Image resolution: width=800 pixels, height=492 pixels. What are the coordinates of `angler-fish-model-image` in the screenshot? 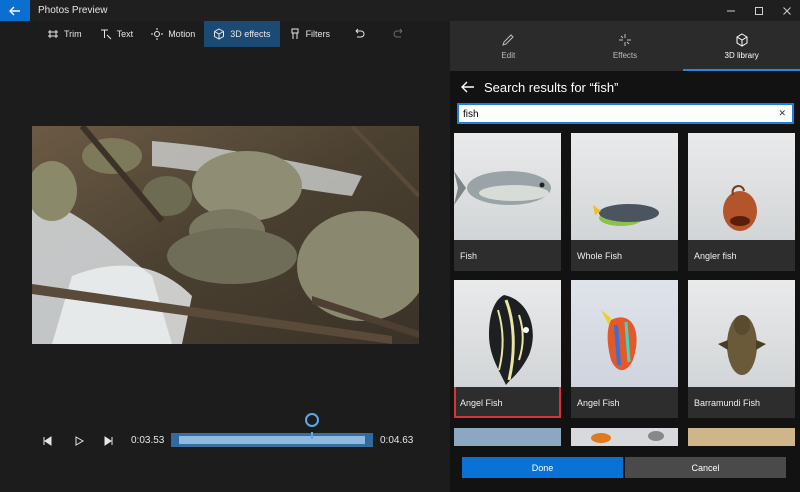 It's located at (740, 208).